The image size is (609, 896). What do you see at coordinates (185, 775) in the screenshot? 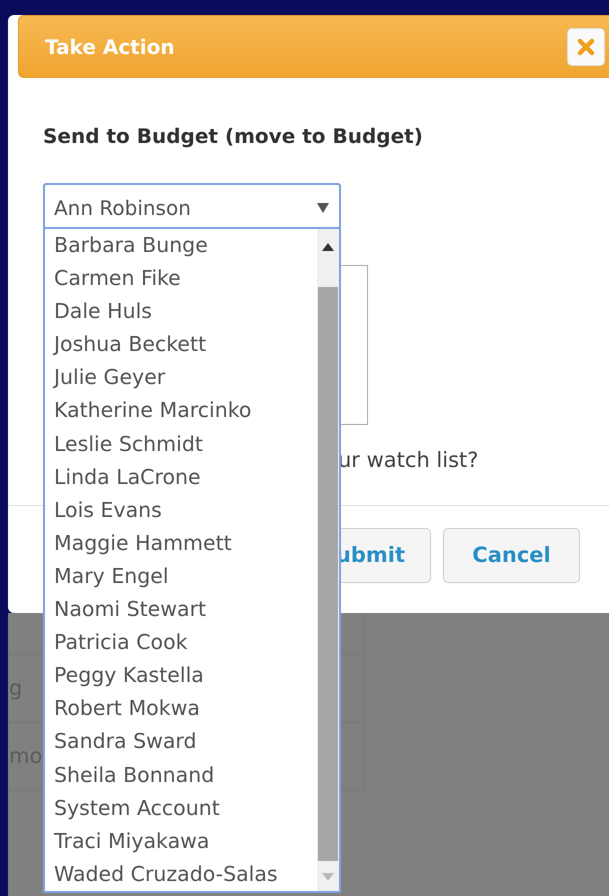
I see `dropdown-option: Sheila Bonnand` at bounding box center [185, 775].